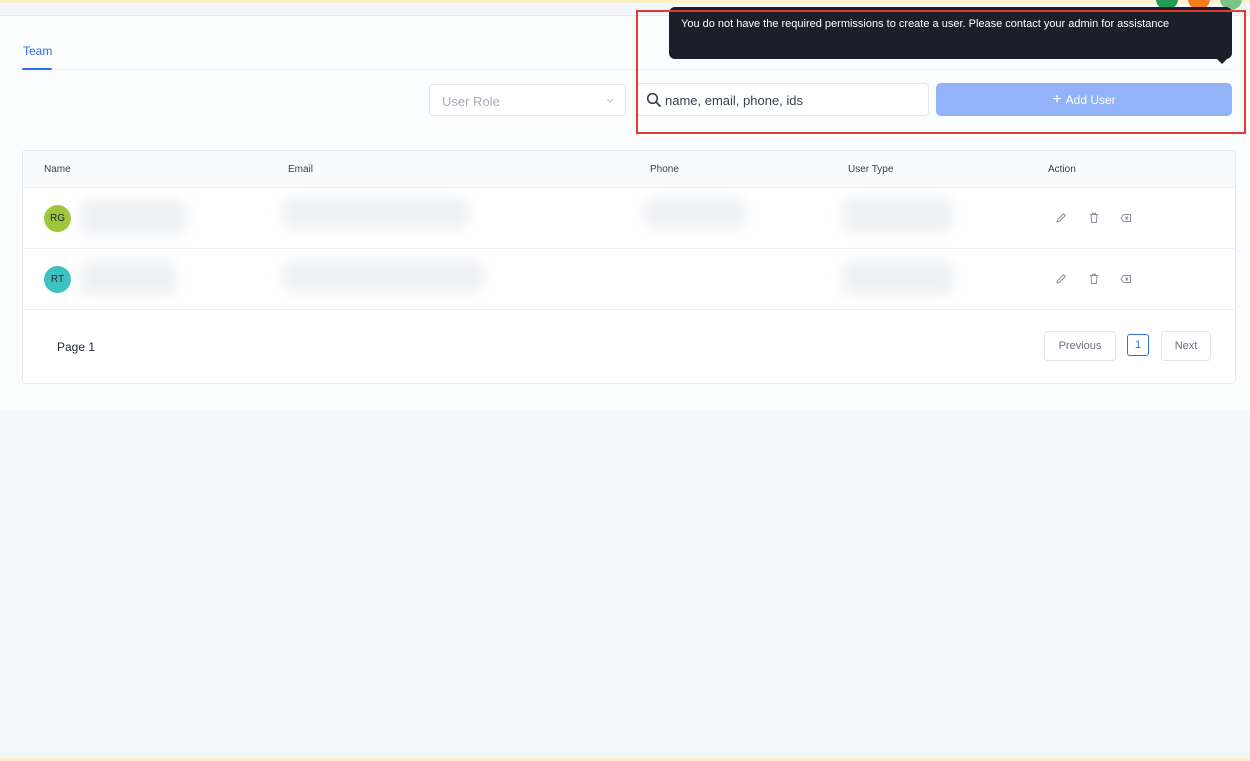 This screenshot has height=761, width=1250. What do you see at coordinates (76, 347) in the screenshot?
I see `page-indicator: Page 1` at bounding box center [76, 347].